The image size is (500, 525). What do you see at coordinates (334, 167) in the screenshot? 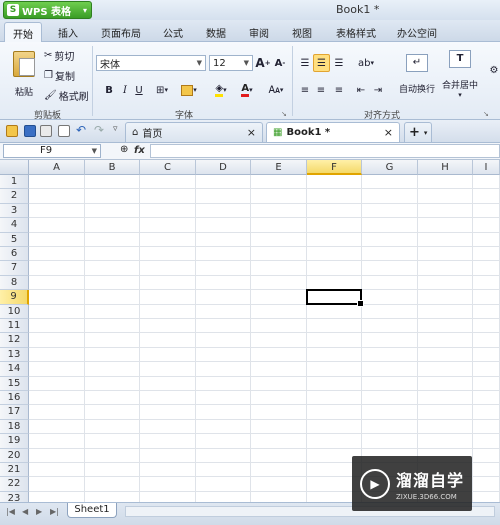
I see `column-header: F` at bounding box center [334, 167].